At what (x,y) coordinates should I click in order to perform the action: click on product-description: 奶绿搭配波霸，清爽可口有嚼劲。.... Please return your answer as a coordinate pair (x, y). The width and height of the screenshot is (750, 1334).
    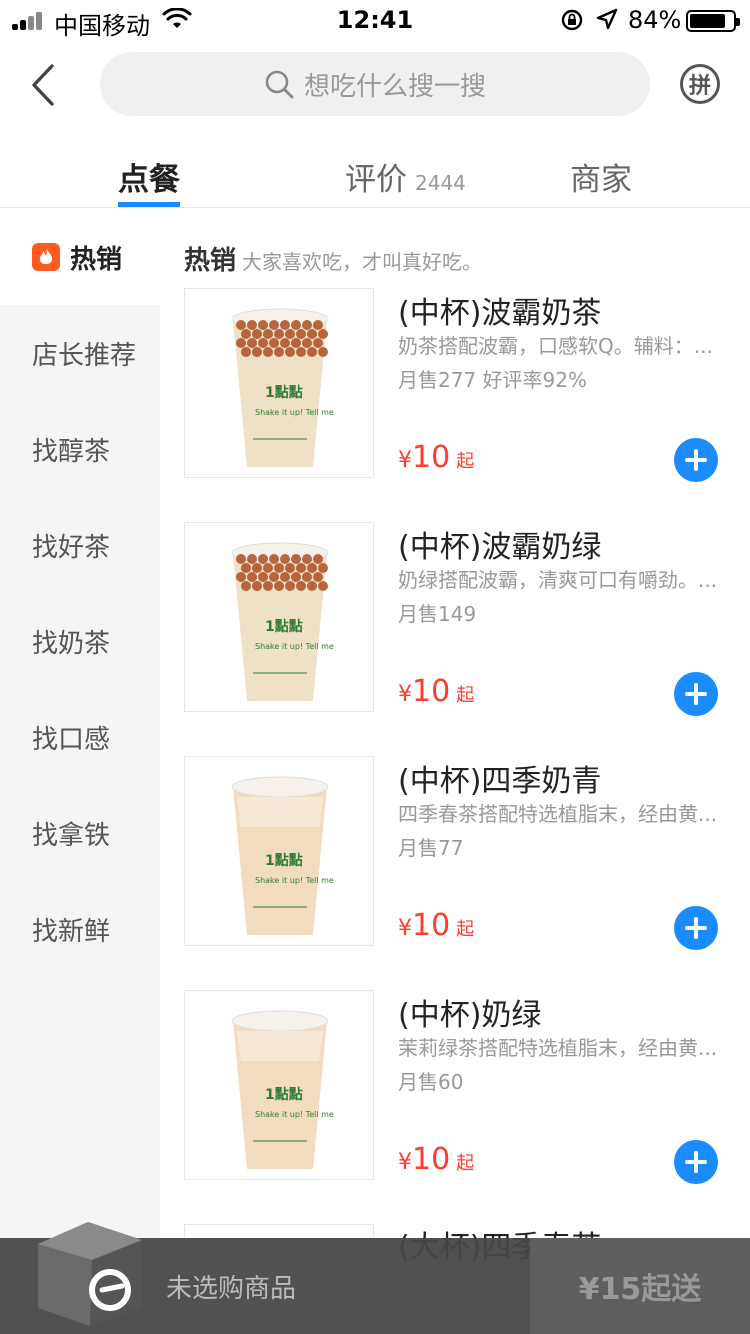
    Looking at the image, I should click on (558, 580).